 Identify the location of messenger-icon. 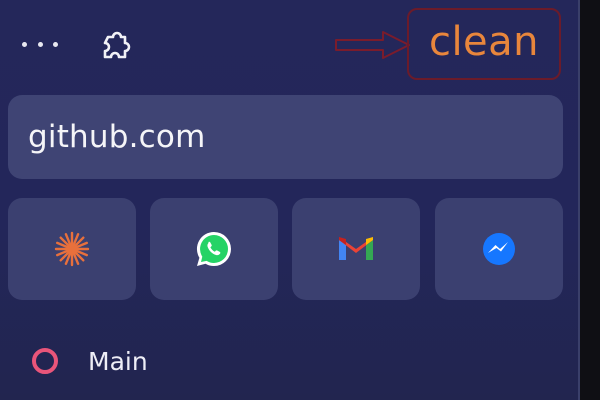
(499, 249).